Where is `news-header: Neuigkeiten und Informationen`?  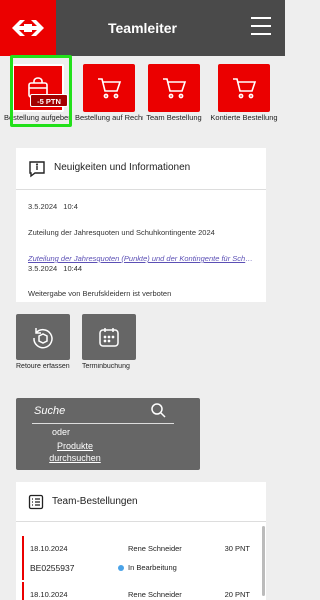
news-header: Neuigkeiten und Informationen is located at coordinates (141, 169).